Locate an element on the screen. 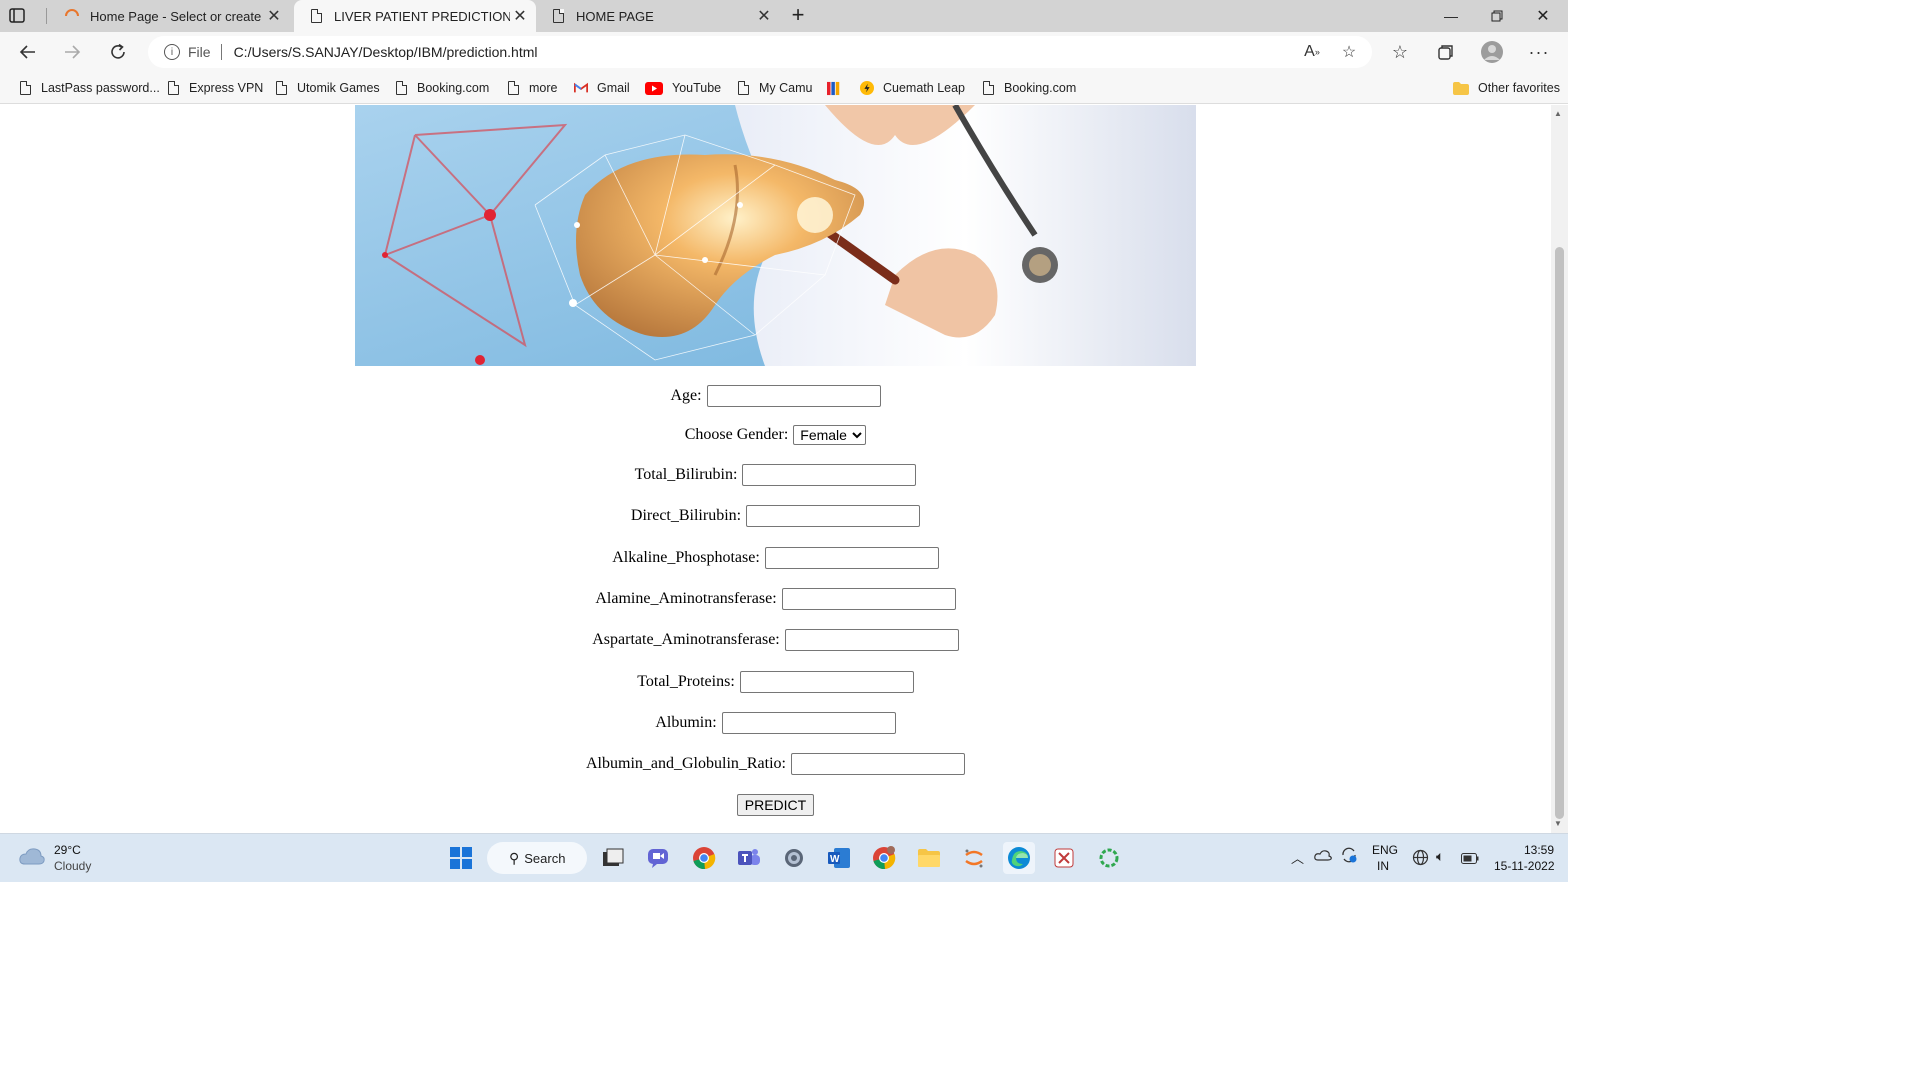 The width and height of the screenshot is (1920, 1080). bookmark-colorful-bars is located at coordinates (838, 88).